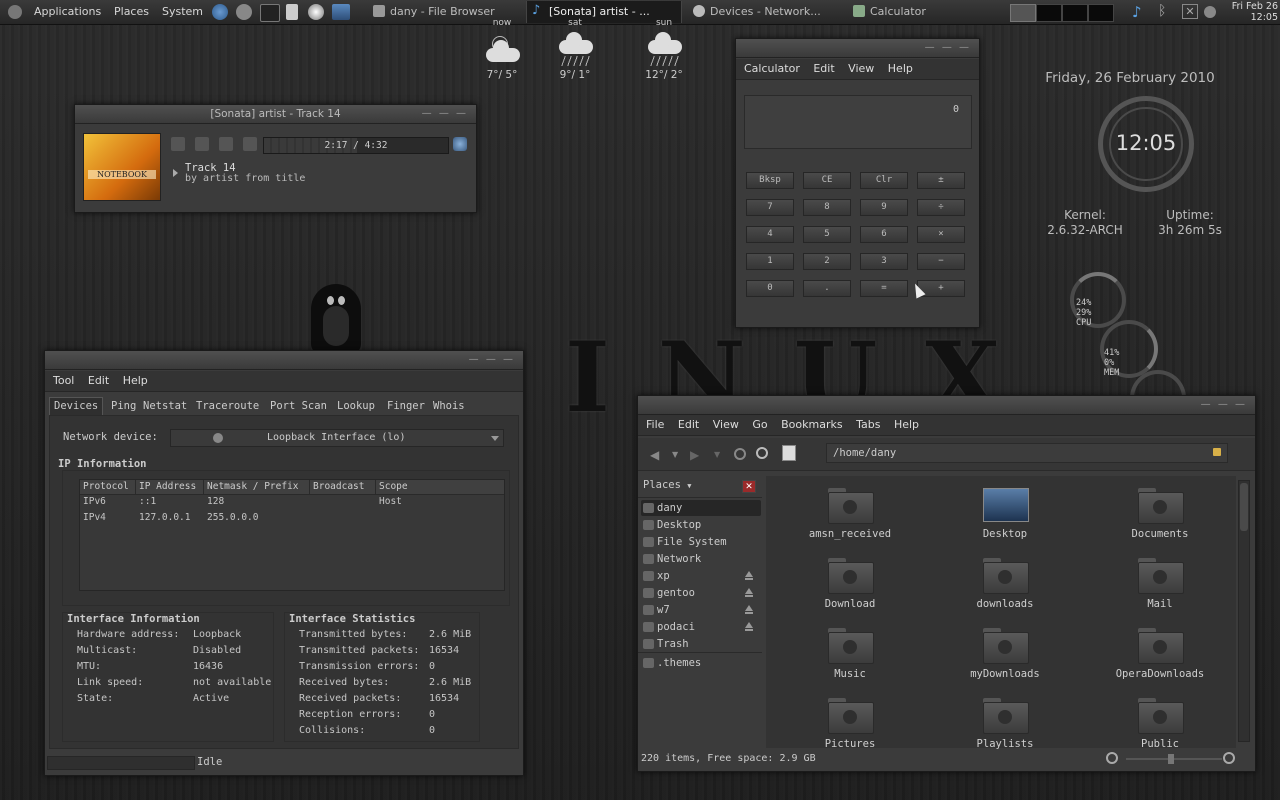 The height and width of the screenshot is (800, 1280). What do you see at coordinates (284, 360) in the screenshot?
I see `network-titlebar: — — —` at bounding box center [284, 360].